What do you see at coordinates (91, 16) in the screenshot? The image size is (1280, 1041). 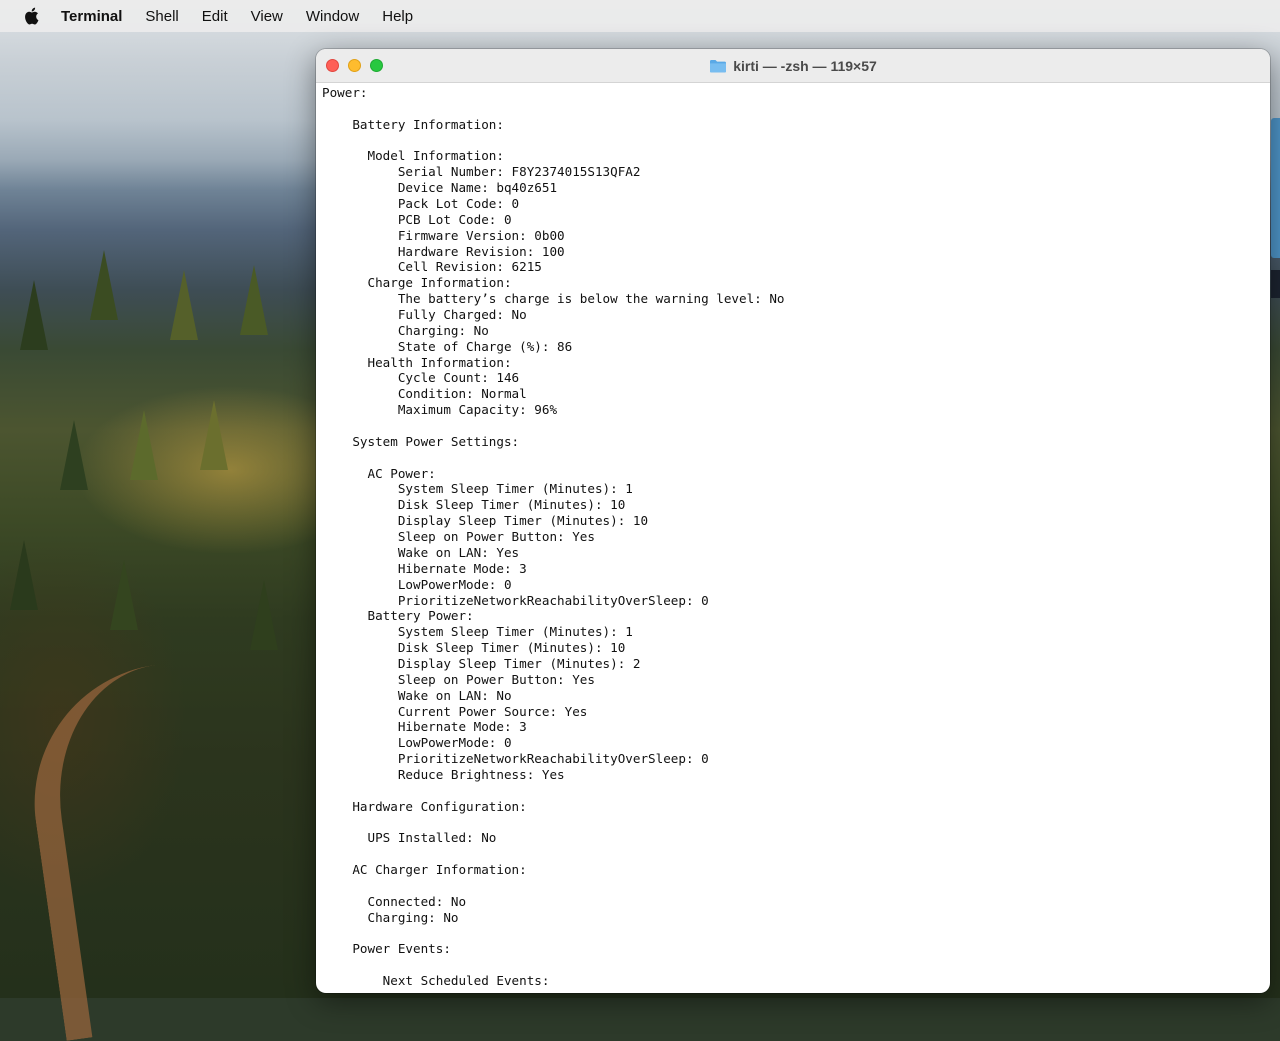 I see `menu-app-terminal: Terminal` at bounding box center [91, 16].